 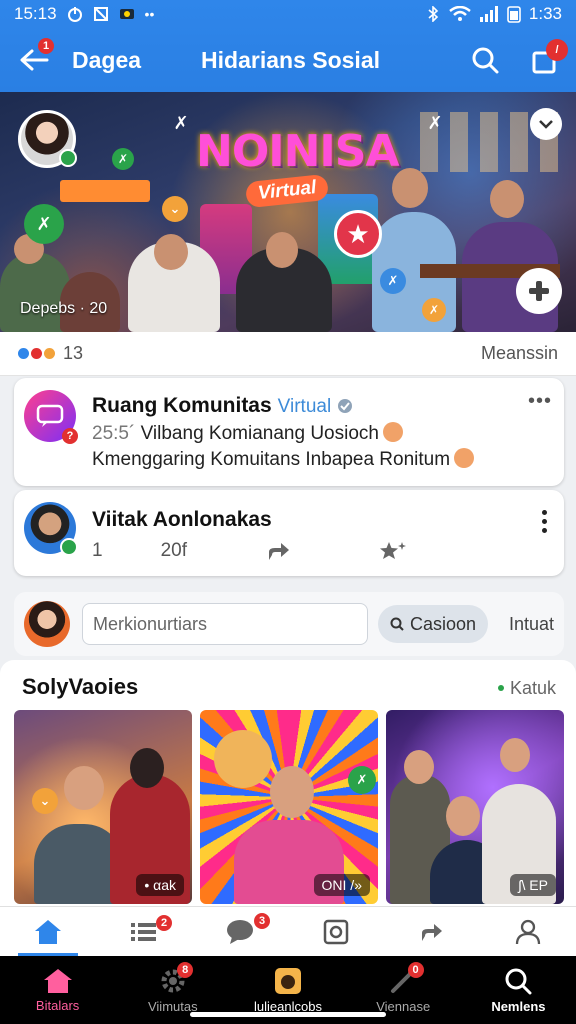 What do you see at coordinates (225, 624) in the screenshot?
I see `comment-input: Merkionurtiars` at bounding box center [225, 624].